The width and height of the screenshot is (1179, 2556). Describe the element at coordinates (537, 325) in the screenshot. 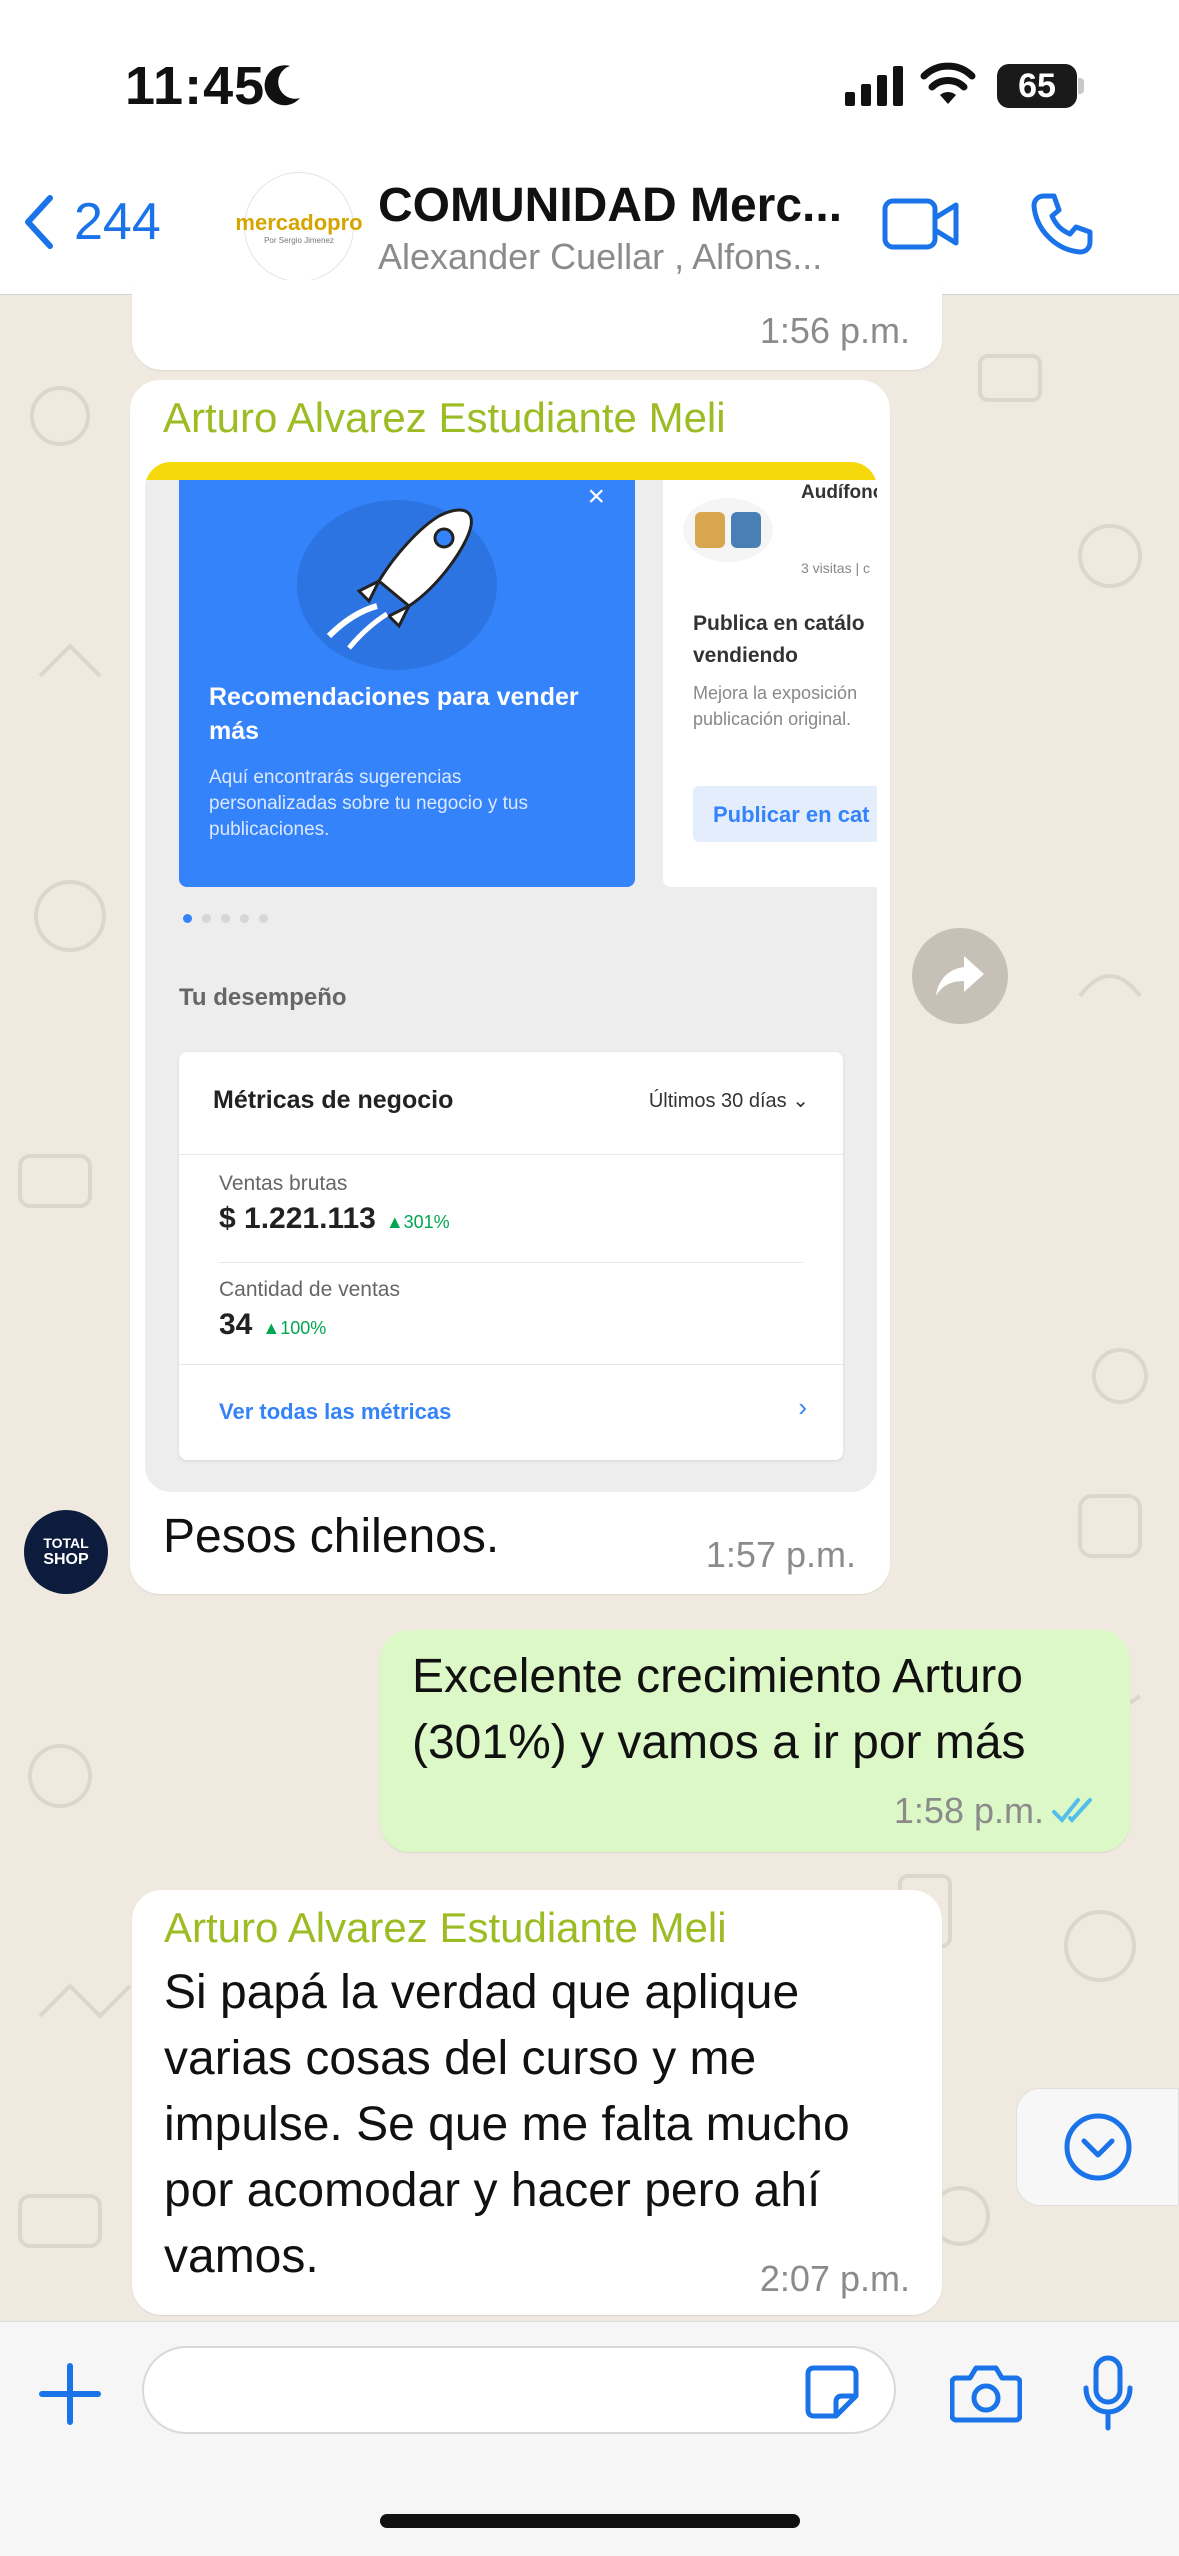

I see `message-bubble-incoming: 1:56 p.m.` at that location.